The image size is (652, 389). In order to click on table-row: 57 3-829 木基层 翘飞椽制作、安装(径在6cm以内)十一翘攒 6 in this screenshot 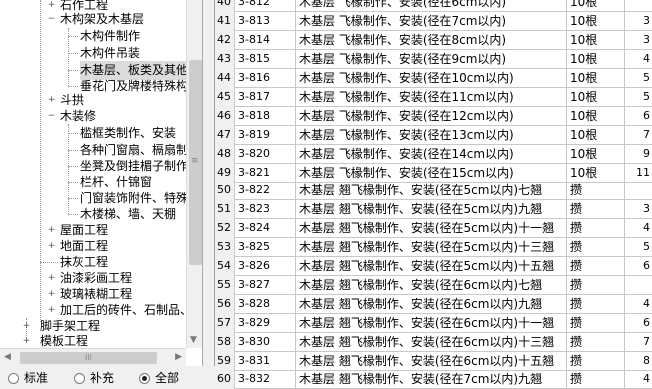, I will do `click(433, 323)`.